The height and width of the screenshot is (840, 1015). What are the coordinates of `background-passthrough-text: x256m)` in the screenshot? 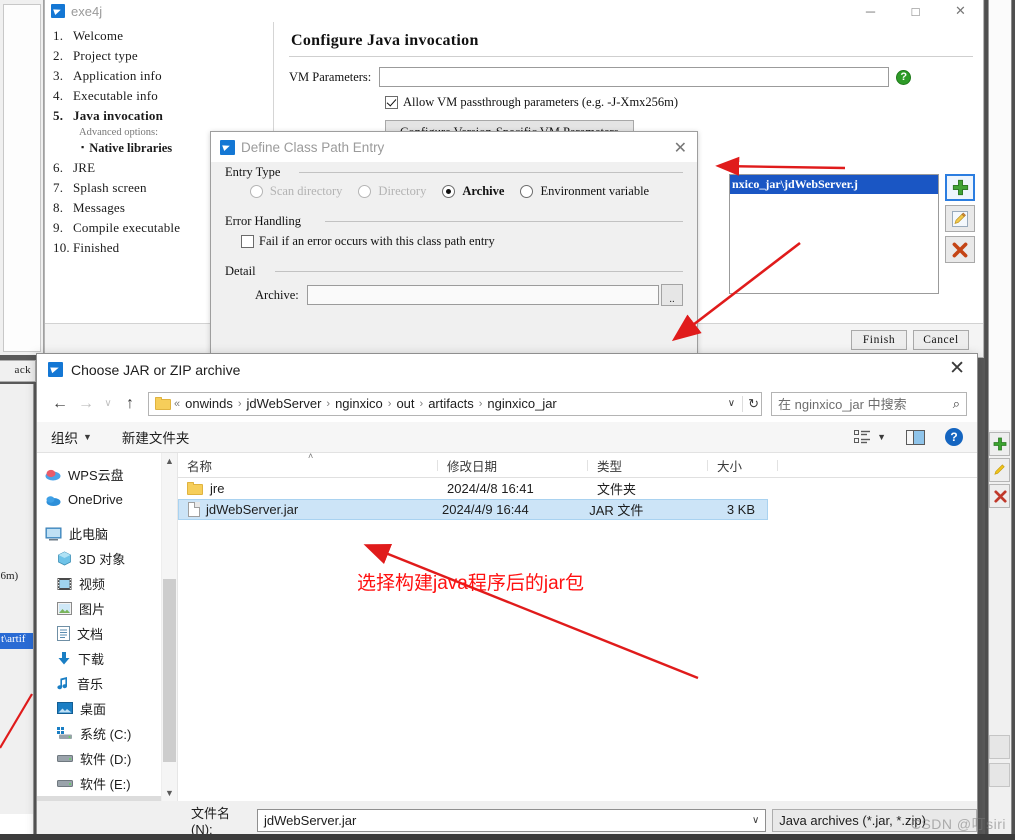 It's located at (9, 576).